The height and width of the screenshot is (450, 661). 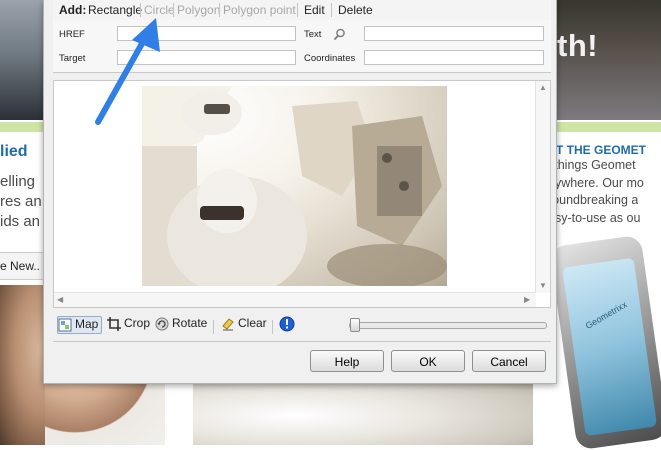 What do you see at coordinates (206, 57) in the screenshot?
I see `target-field` at bounding box center [206, 57].